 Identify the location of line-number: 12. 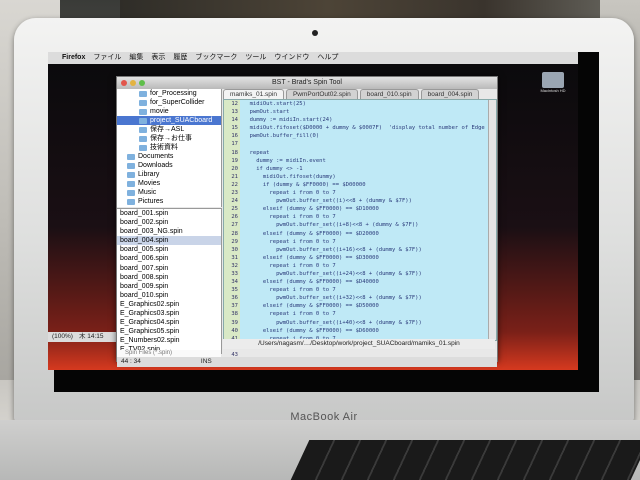
(234, 104).